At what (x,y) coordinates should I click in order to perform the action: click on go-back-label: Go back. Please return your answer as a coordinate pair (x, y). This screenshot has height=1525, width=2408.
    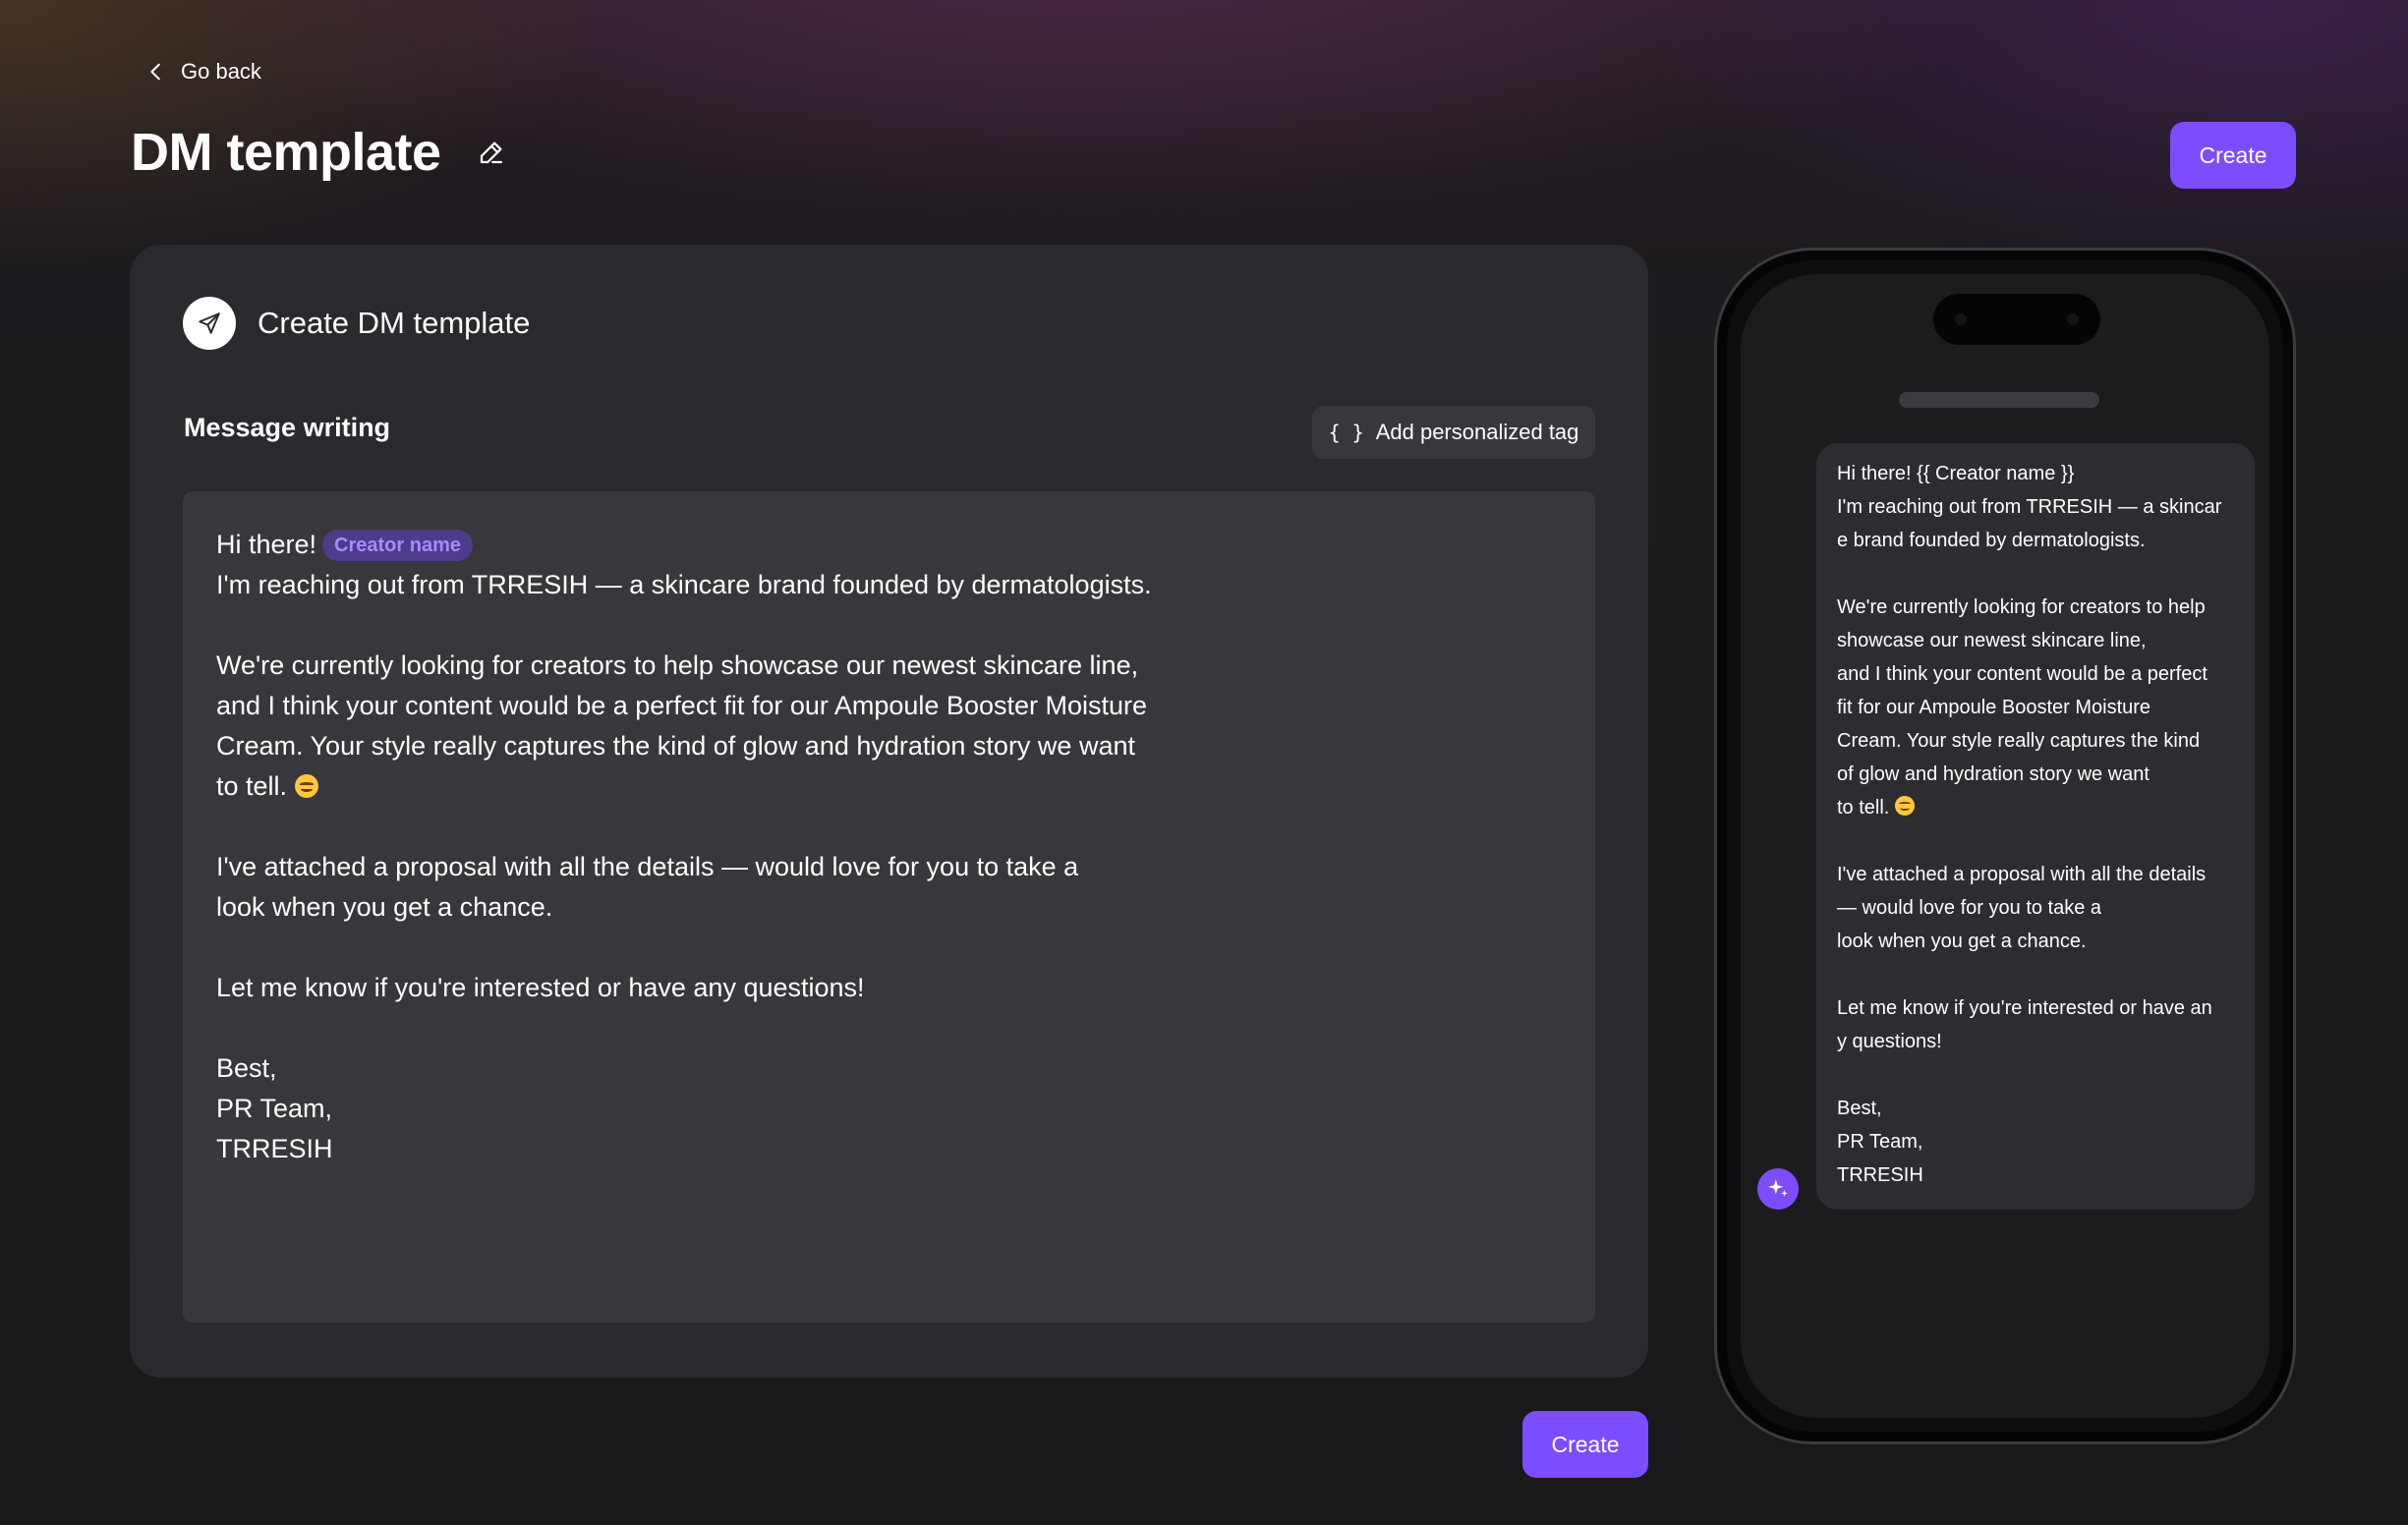
    Looking at the image, I should click on (221, 71).